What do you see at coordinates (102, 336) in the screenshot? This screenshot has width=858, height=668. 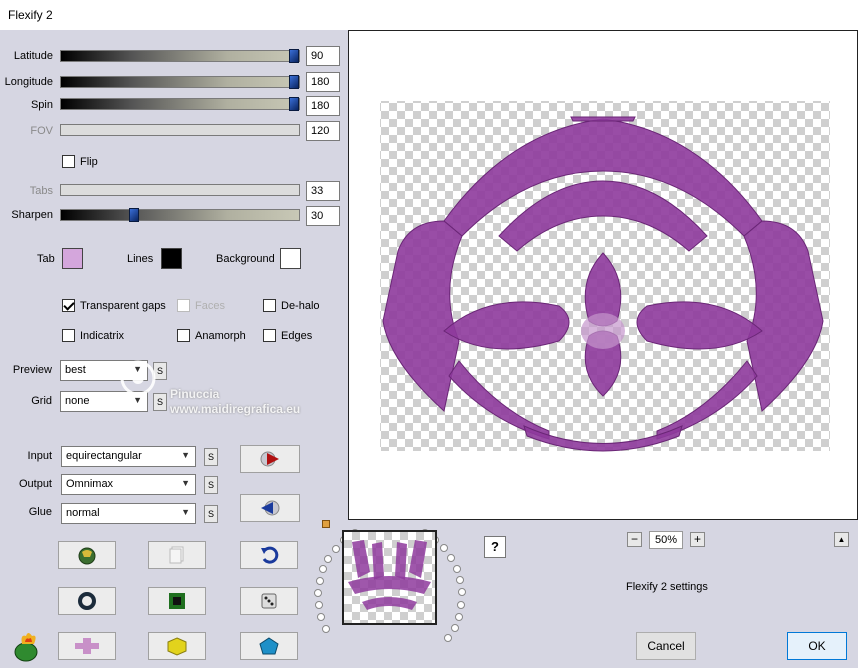 I see `indicatrix-label: Indicatrix` at bounding box center [102, 336].